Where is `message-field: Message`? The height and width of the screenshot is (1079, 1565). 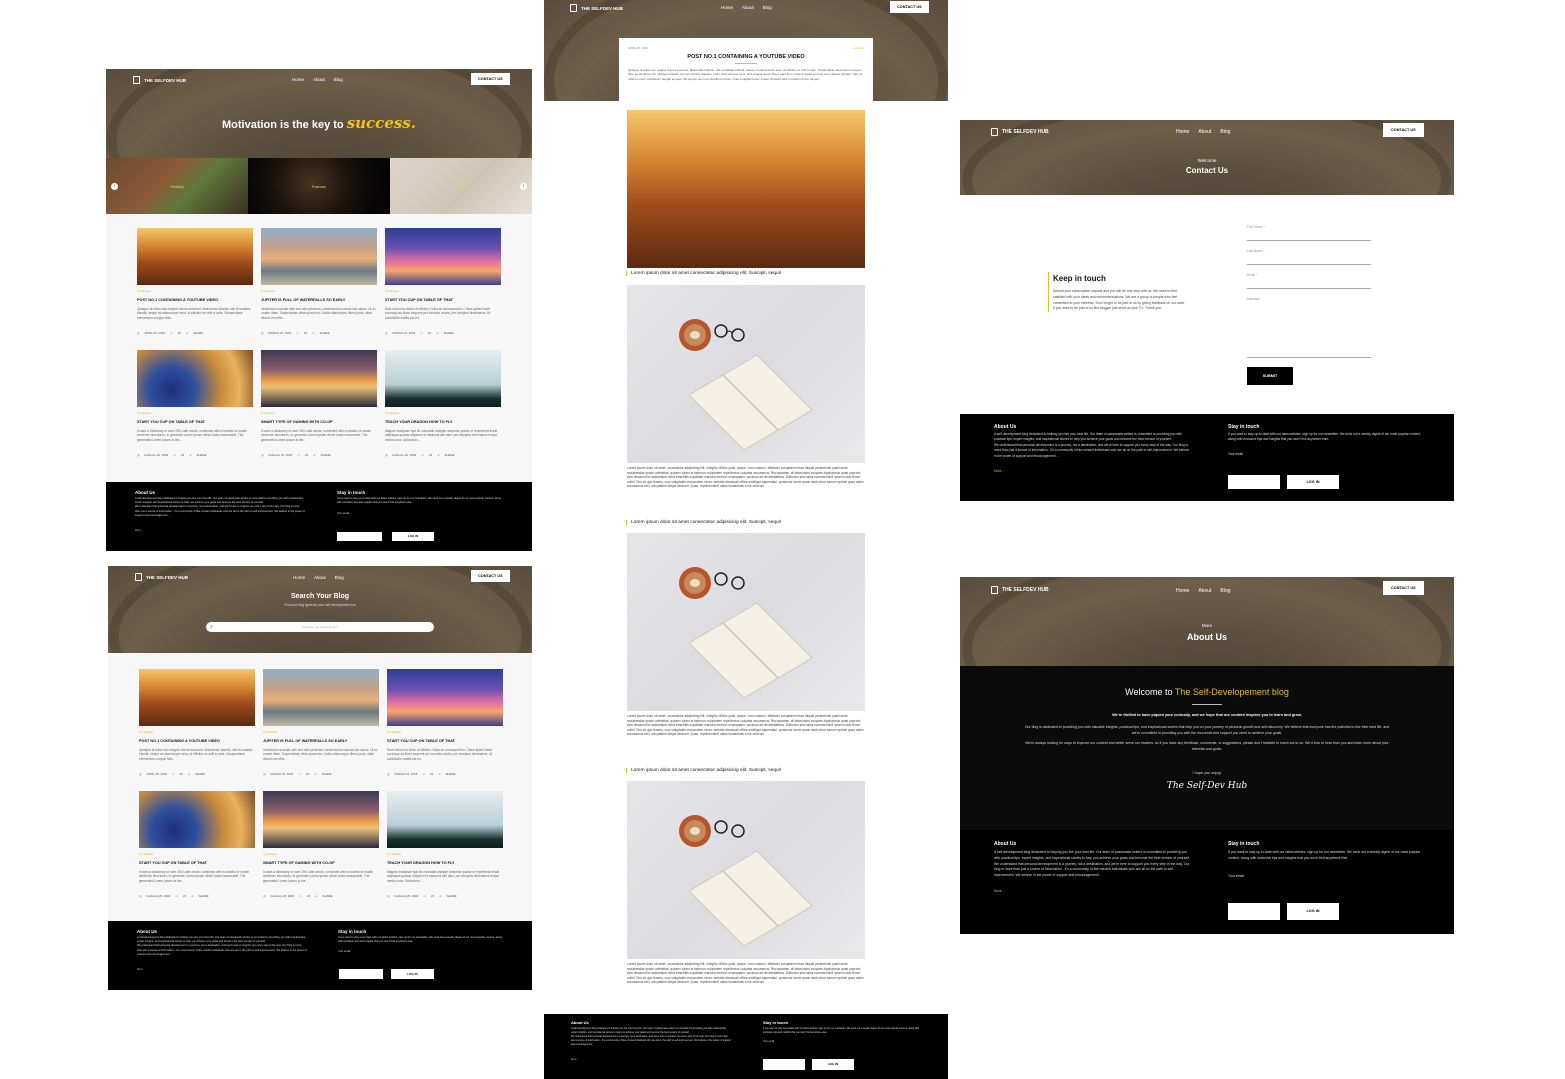
message-field: Message is located at coordinates (1309, 327).